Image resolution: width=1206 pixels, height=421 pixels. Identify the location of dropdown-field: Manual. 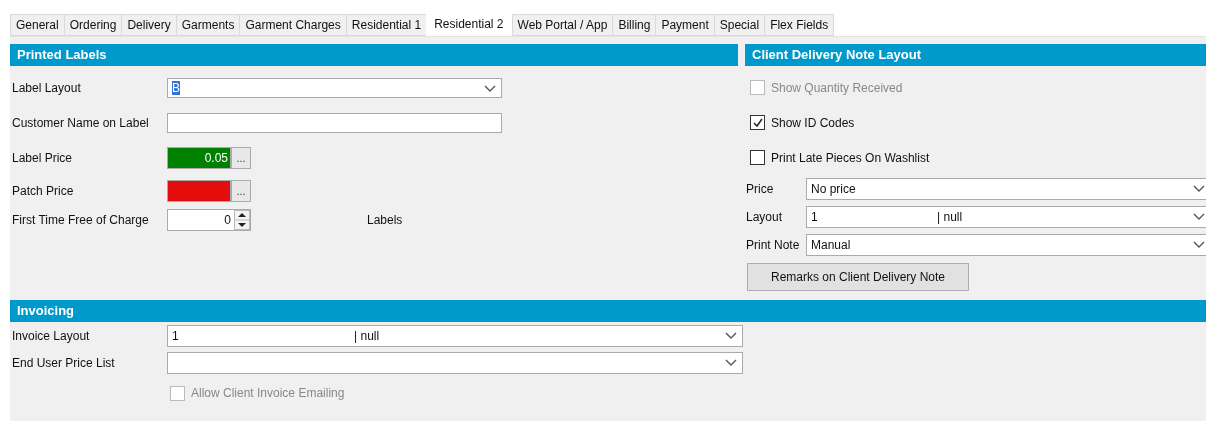
(1006, 245).